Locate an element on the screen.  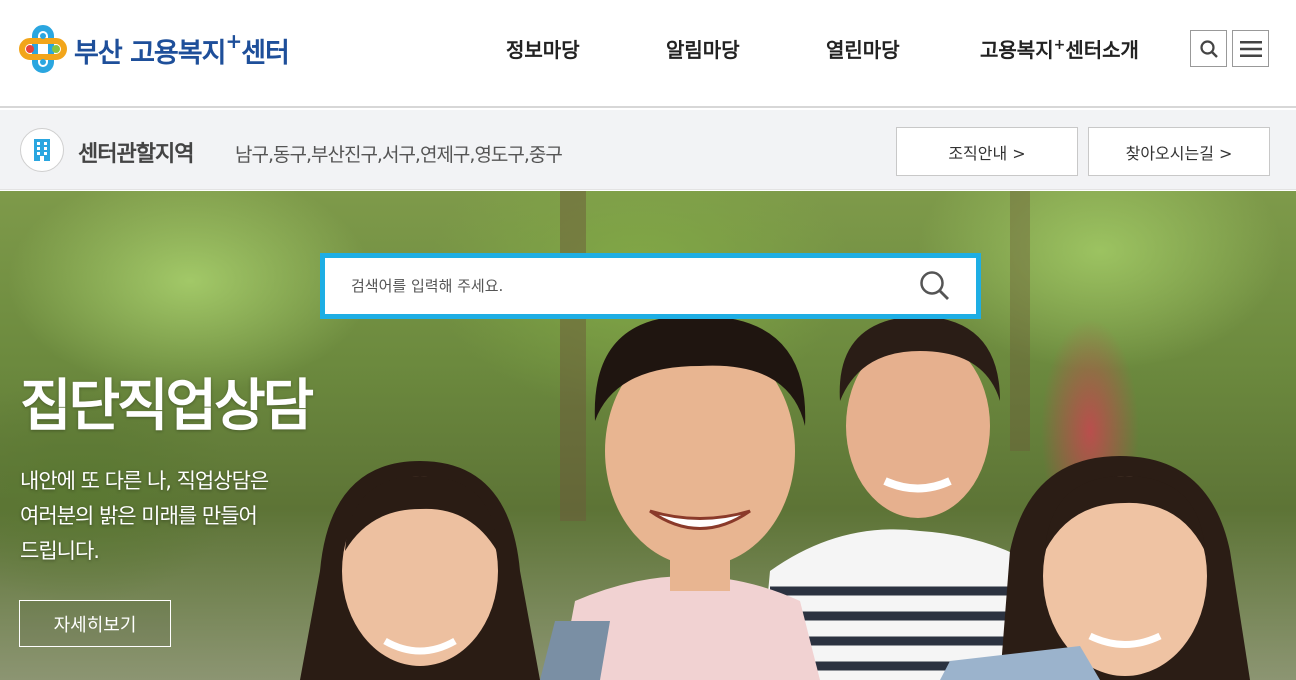
nav-item-center-intro: 고용복지+센터소개 is located at coordinates (1059, 48).